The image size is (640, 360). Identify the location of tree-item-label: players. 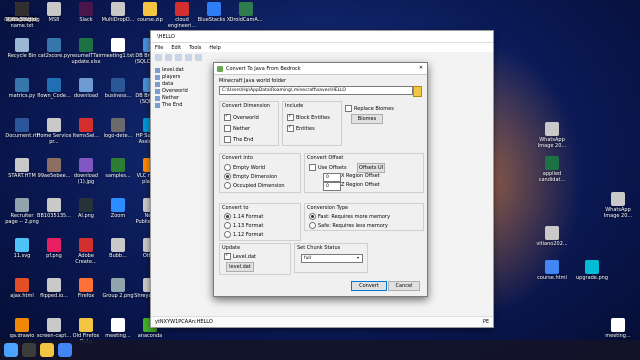
(171, 77).